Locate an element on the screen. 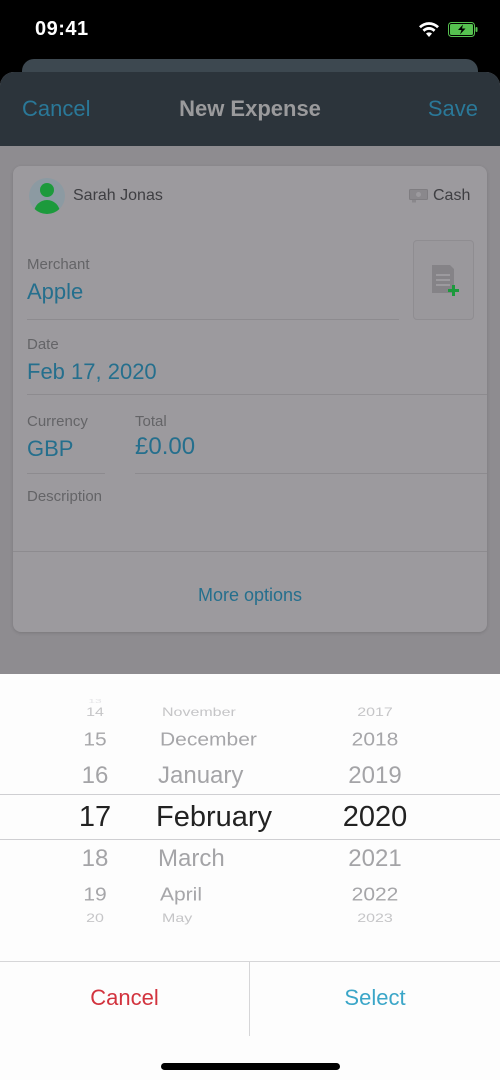 This screenshot has height=1080, width=500. total-field: £0.00 is located at coordinates (165, 447).